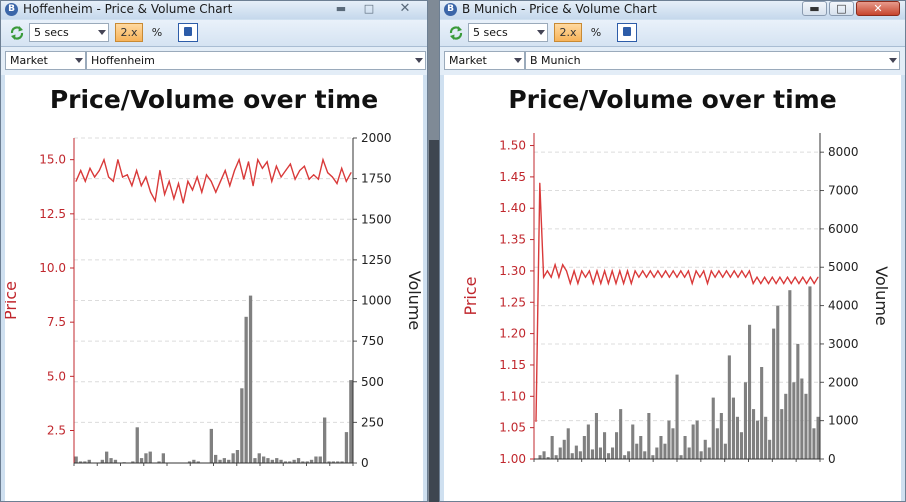  What do you see at coordinates (881, 296) in the screenshot?
I see `volume-axis-label: Volume` at bounding box center [881, 296].